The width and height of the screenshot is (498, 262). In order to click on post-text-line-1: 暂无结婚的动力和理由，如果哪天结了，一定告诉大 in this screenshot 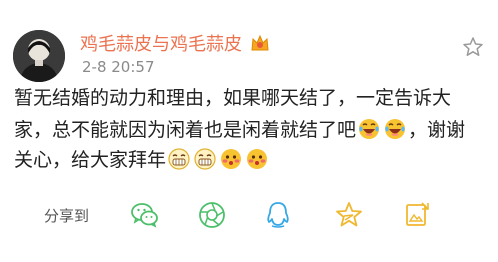, I will do `click(233, 98)`.